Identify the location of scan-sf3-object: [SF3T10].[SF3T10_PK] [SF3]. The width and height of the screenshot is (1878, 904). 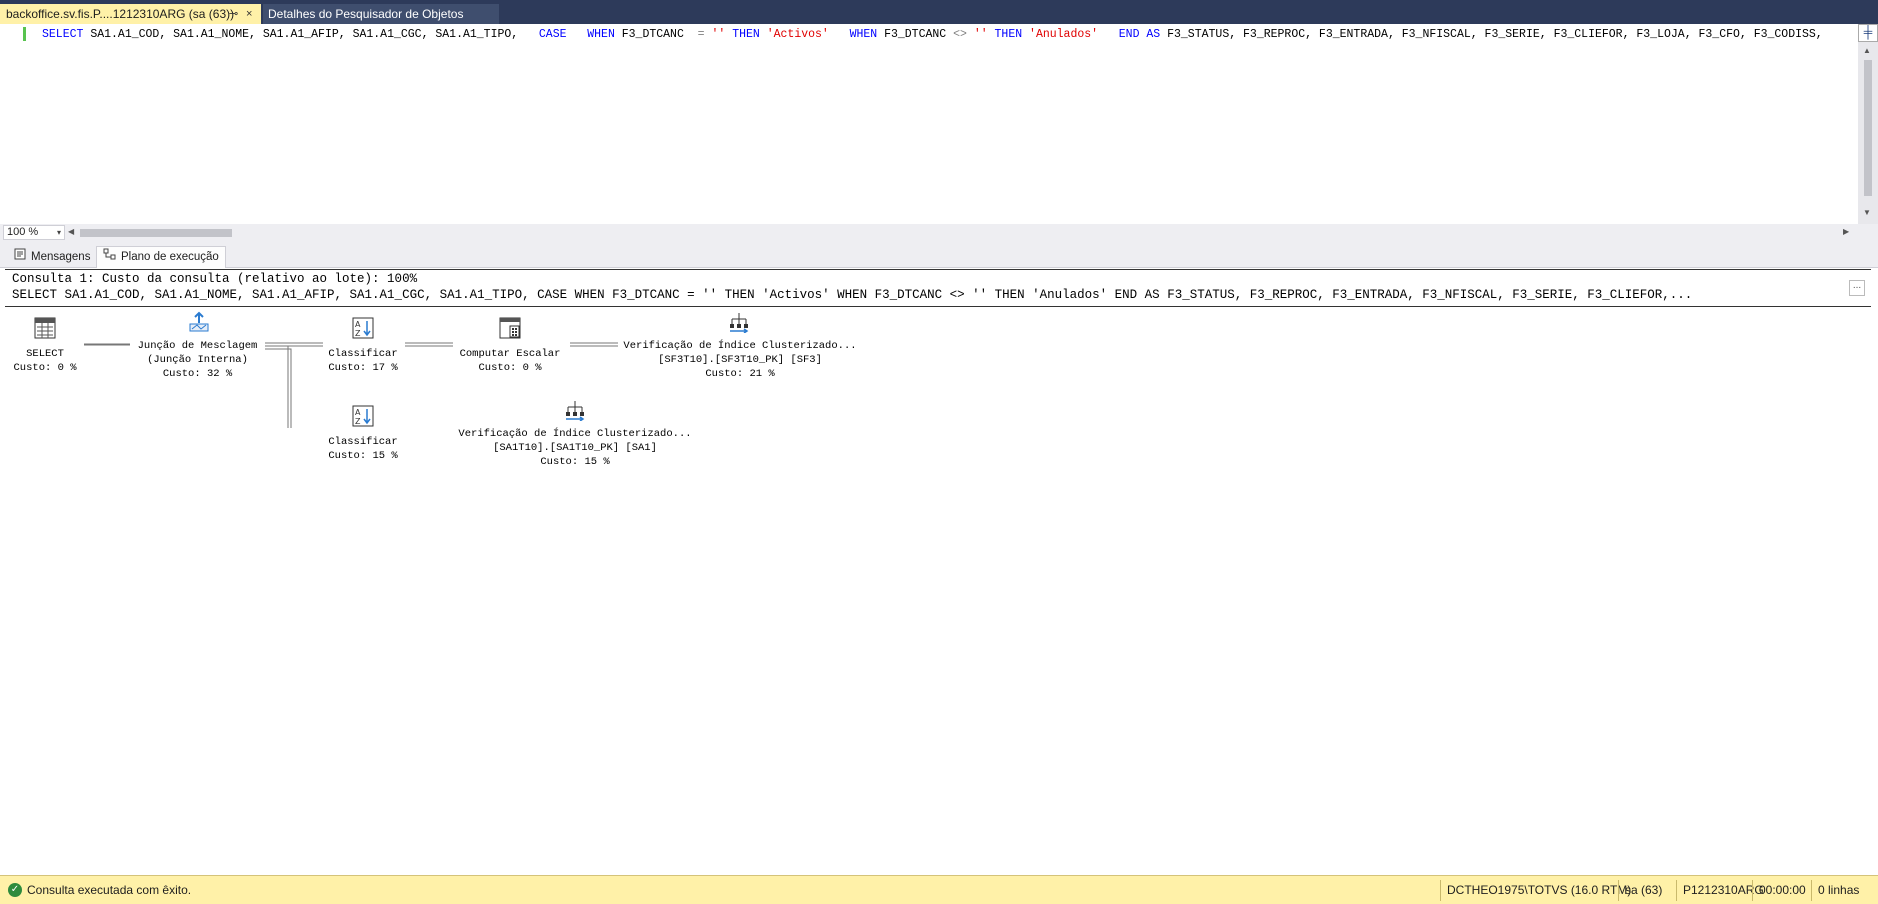
(740, 360).